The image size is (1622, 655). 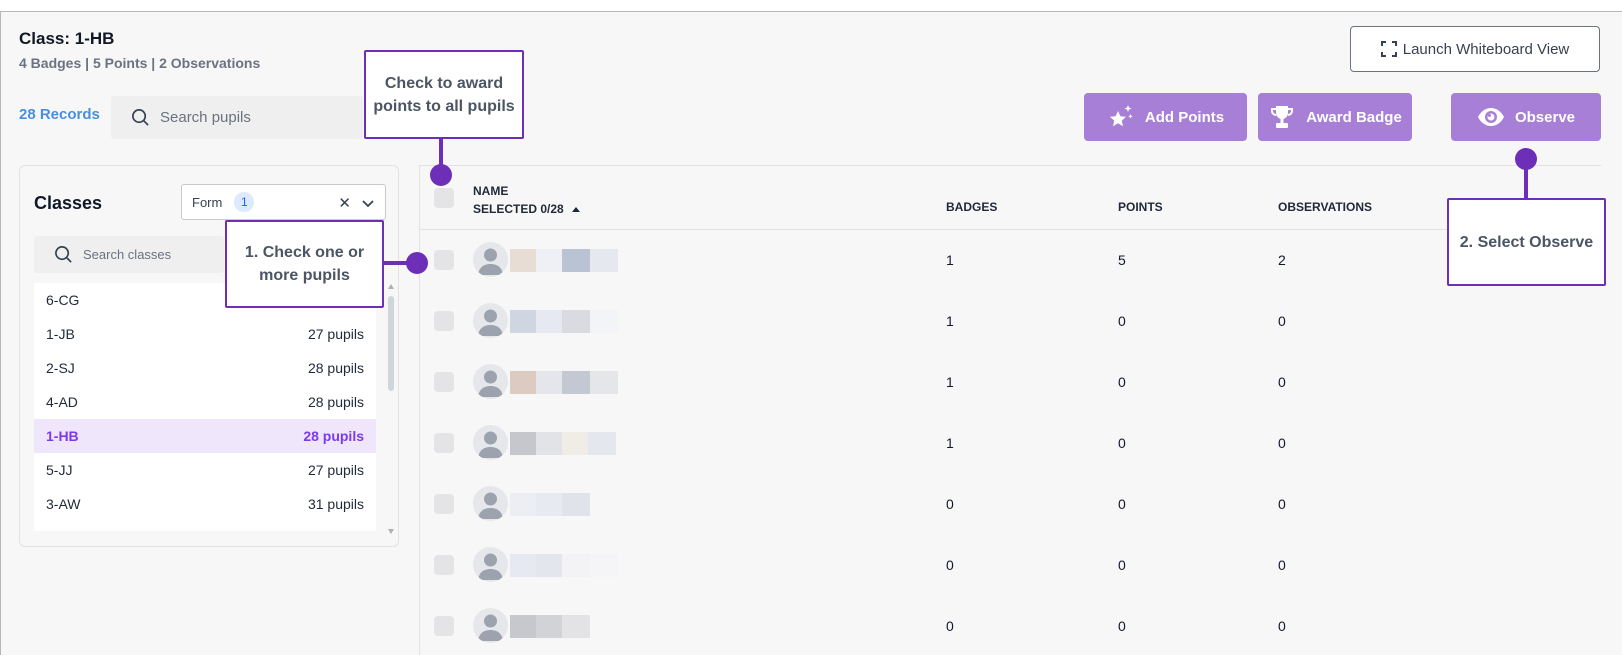 I want to click on form-filter-count-badge: 1, so click(x=244, y=202).